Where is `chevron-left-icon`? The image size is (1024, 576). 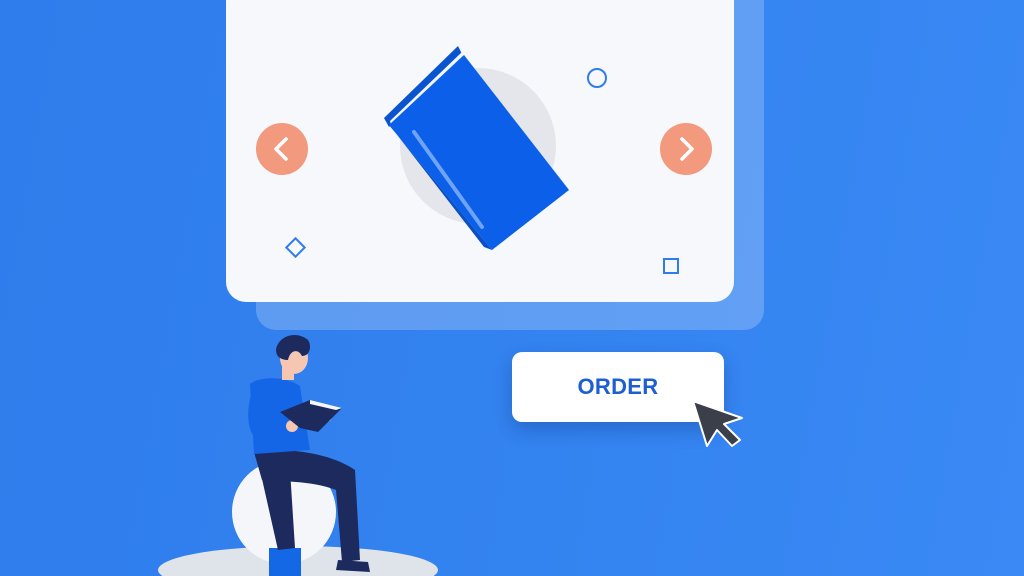 chevron-left-icon is located at coordinates (281, 149).